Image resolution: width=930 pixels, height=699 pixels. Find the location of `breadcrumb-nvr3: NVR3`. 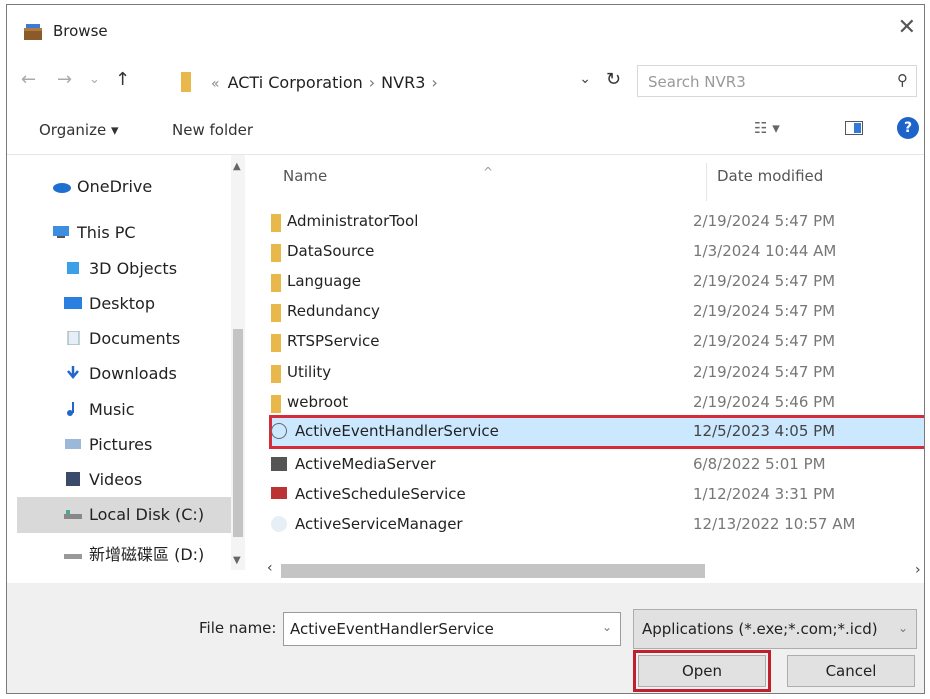

breadcrumb-nvr3: NVR3 is located at coordinates (403, 82).